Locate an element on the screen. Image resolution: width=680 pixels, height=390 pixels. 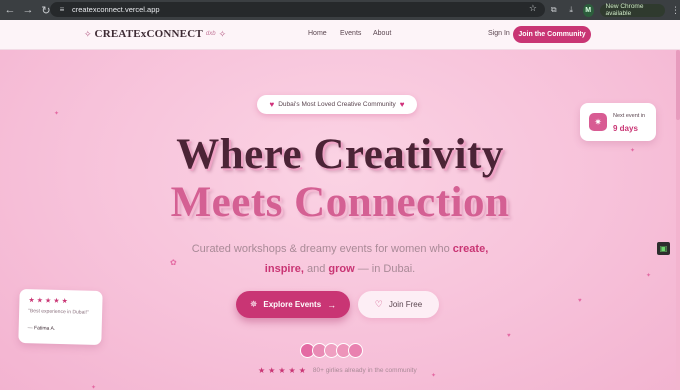
url-text: createxconnect.vercel.app is located at coordinates (116, 9).